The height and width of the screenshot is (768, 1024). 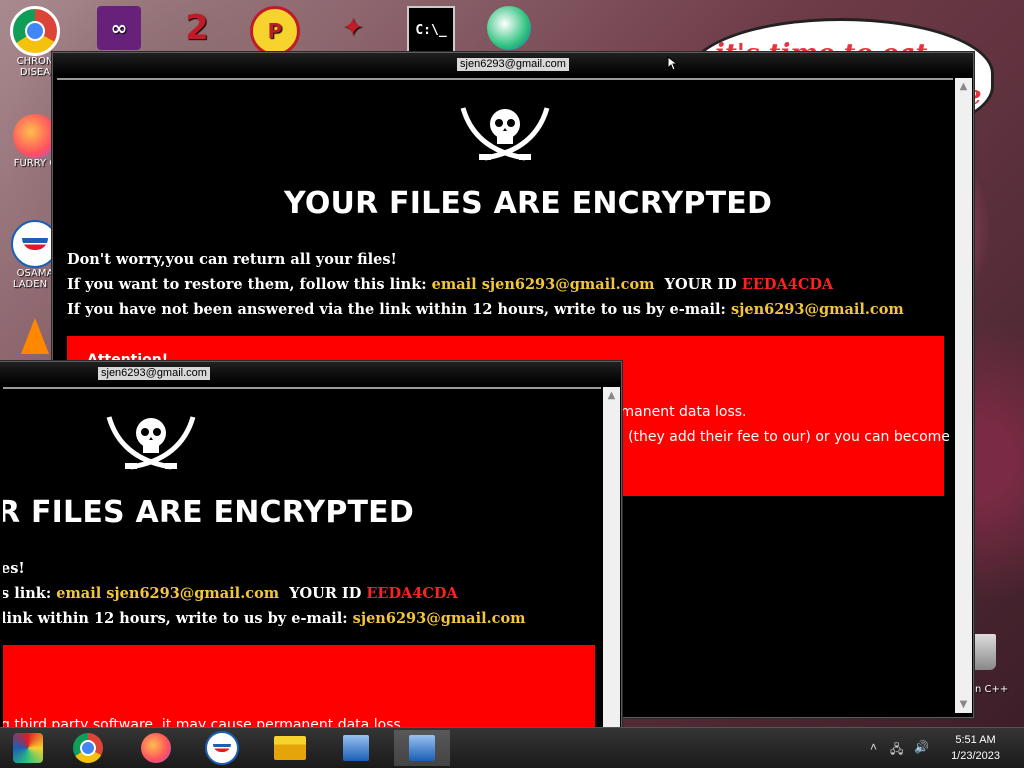 What do you see at coordinates (512, 747) in the screenshot?
I see `taskbar: ˄ 🖧 🔊 5:51 AM 1/23/2023` at bounding box center [512, 747].